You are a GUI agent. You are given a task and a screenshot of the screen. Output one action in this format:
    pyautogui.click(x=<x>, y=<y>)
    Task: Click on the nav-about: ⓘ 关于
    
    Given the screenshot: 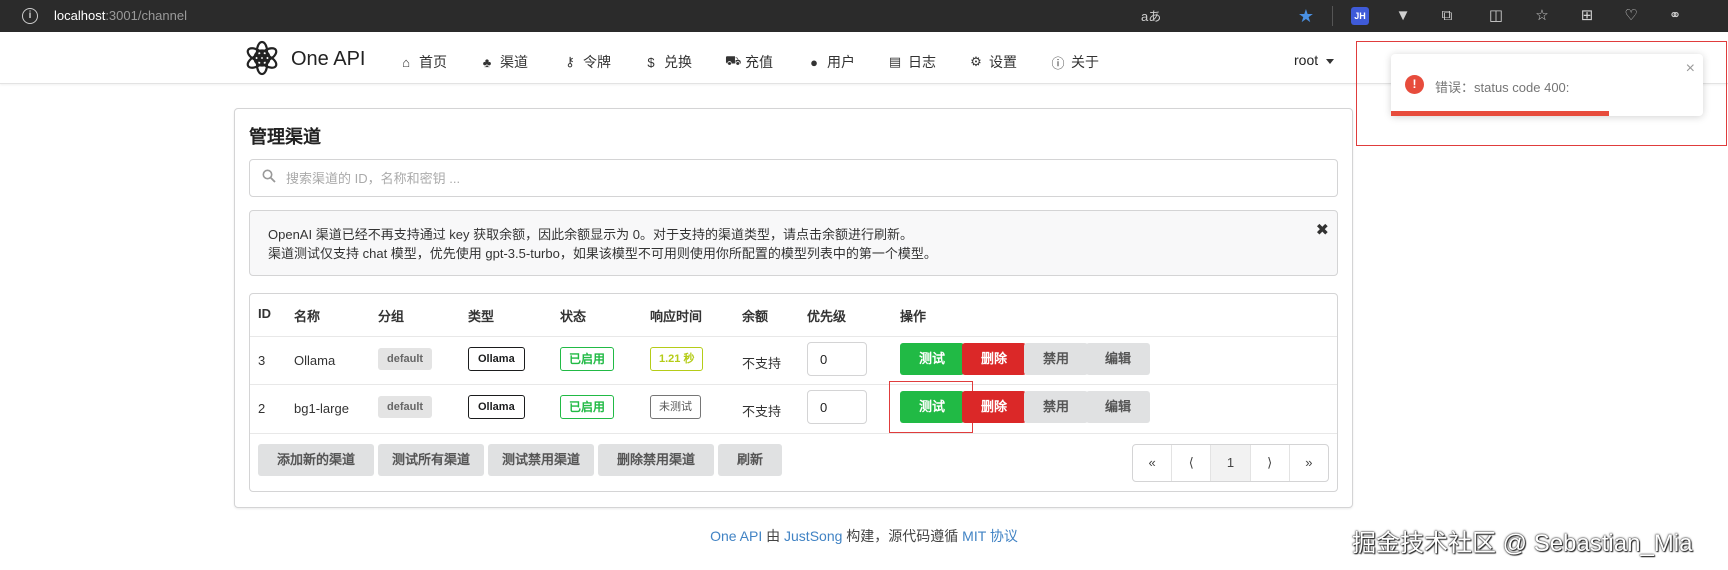 What is the action you would take?
    pyautogui.click(x=1075, y=62)
    